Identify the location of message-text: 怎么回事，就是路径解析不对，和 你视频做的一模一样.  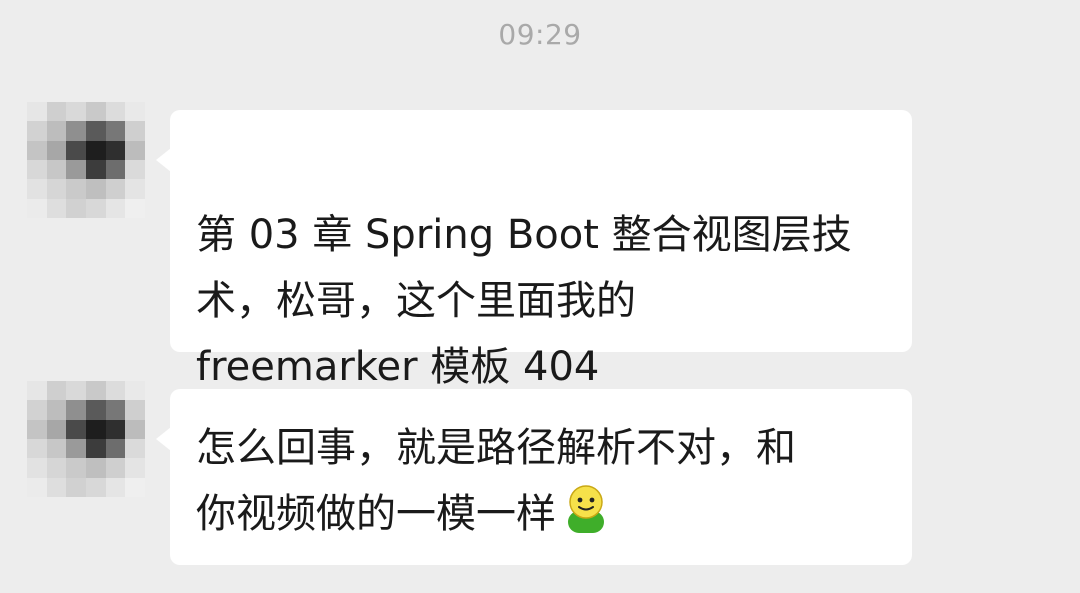
(496, 481).